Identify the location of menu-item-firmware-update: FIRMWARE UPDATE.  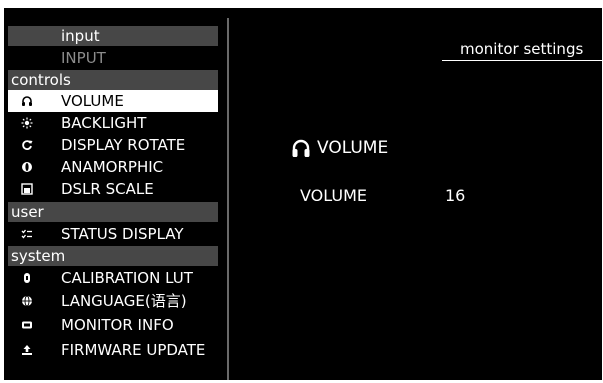
(113, 350).